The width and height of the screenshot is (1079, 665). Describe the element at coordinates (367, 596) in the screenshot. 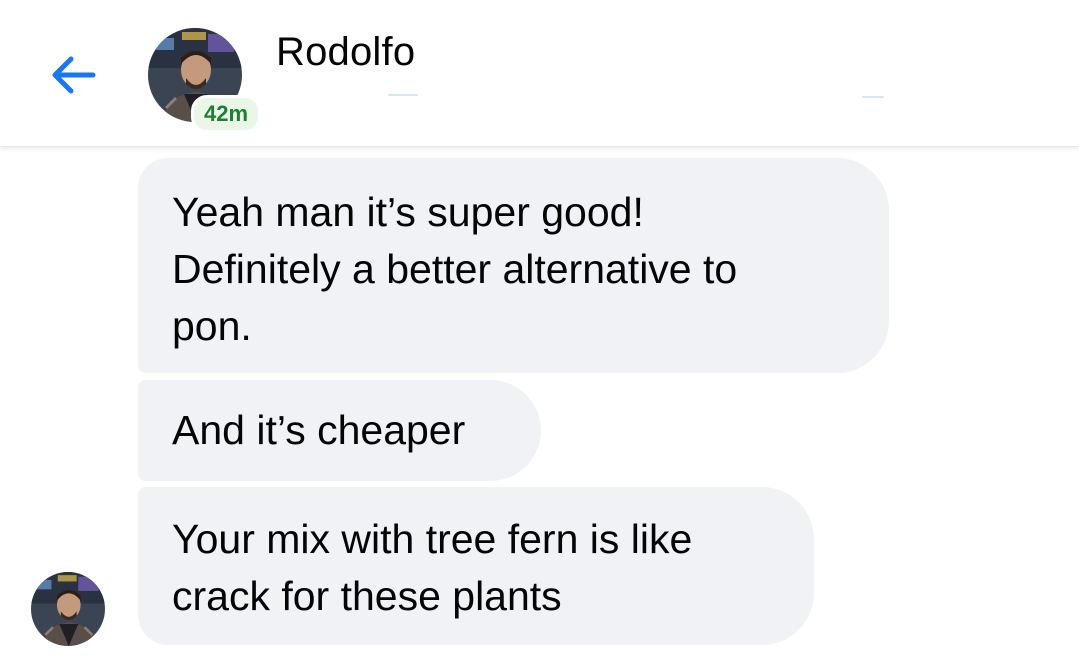

I see `message-text-line: crack for these plants` at that location.